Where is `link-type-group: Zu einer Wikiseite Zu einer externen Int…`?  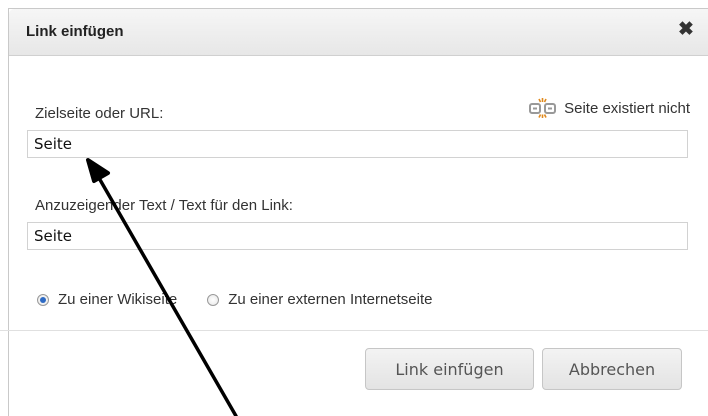 link-type-group: Zu einer Wikiseite Zu einer externen Int… is located at coordinates (235, 299).